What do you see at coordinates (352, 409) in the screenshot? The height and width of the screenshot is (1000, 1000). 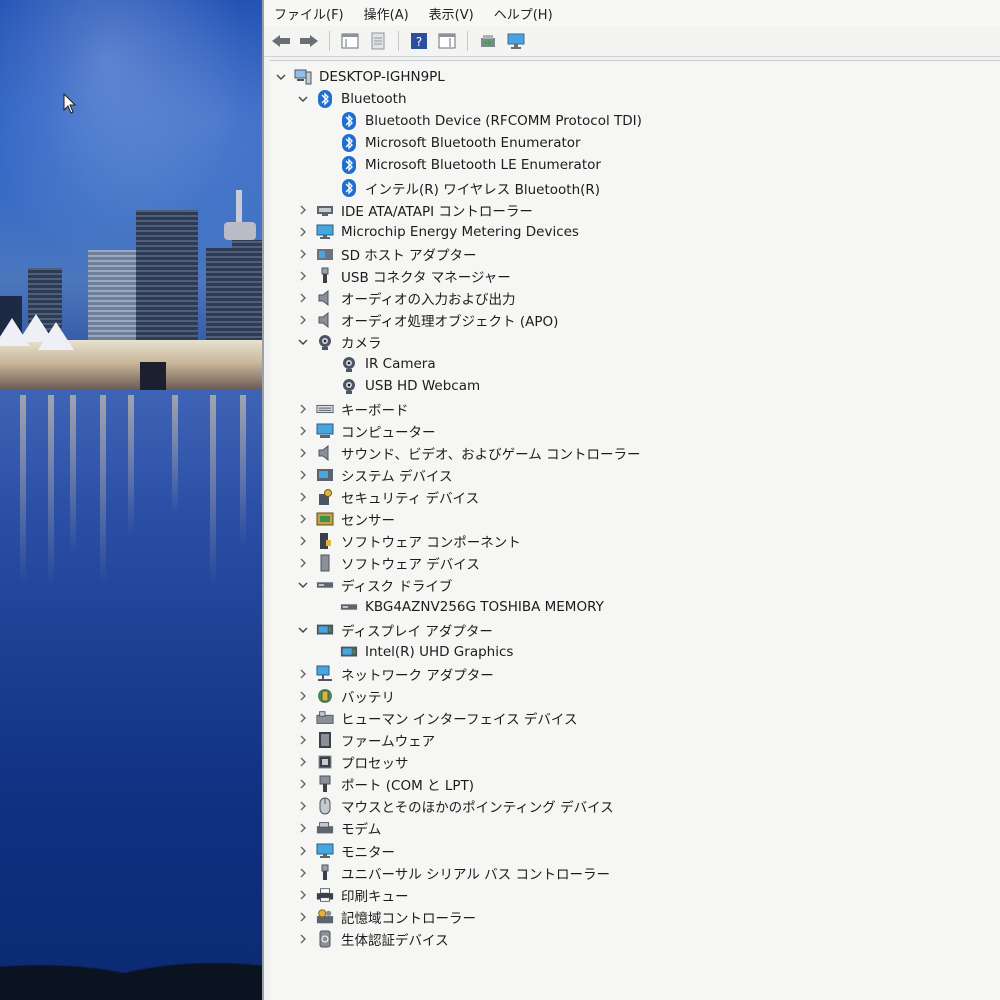 I see `tree-category: キーボード` at bounding box center [352, 409].